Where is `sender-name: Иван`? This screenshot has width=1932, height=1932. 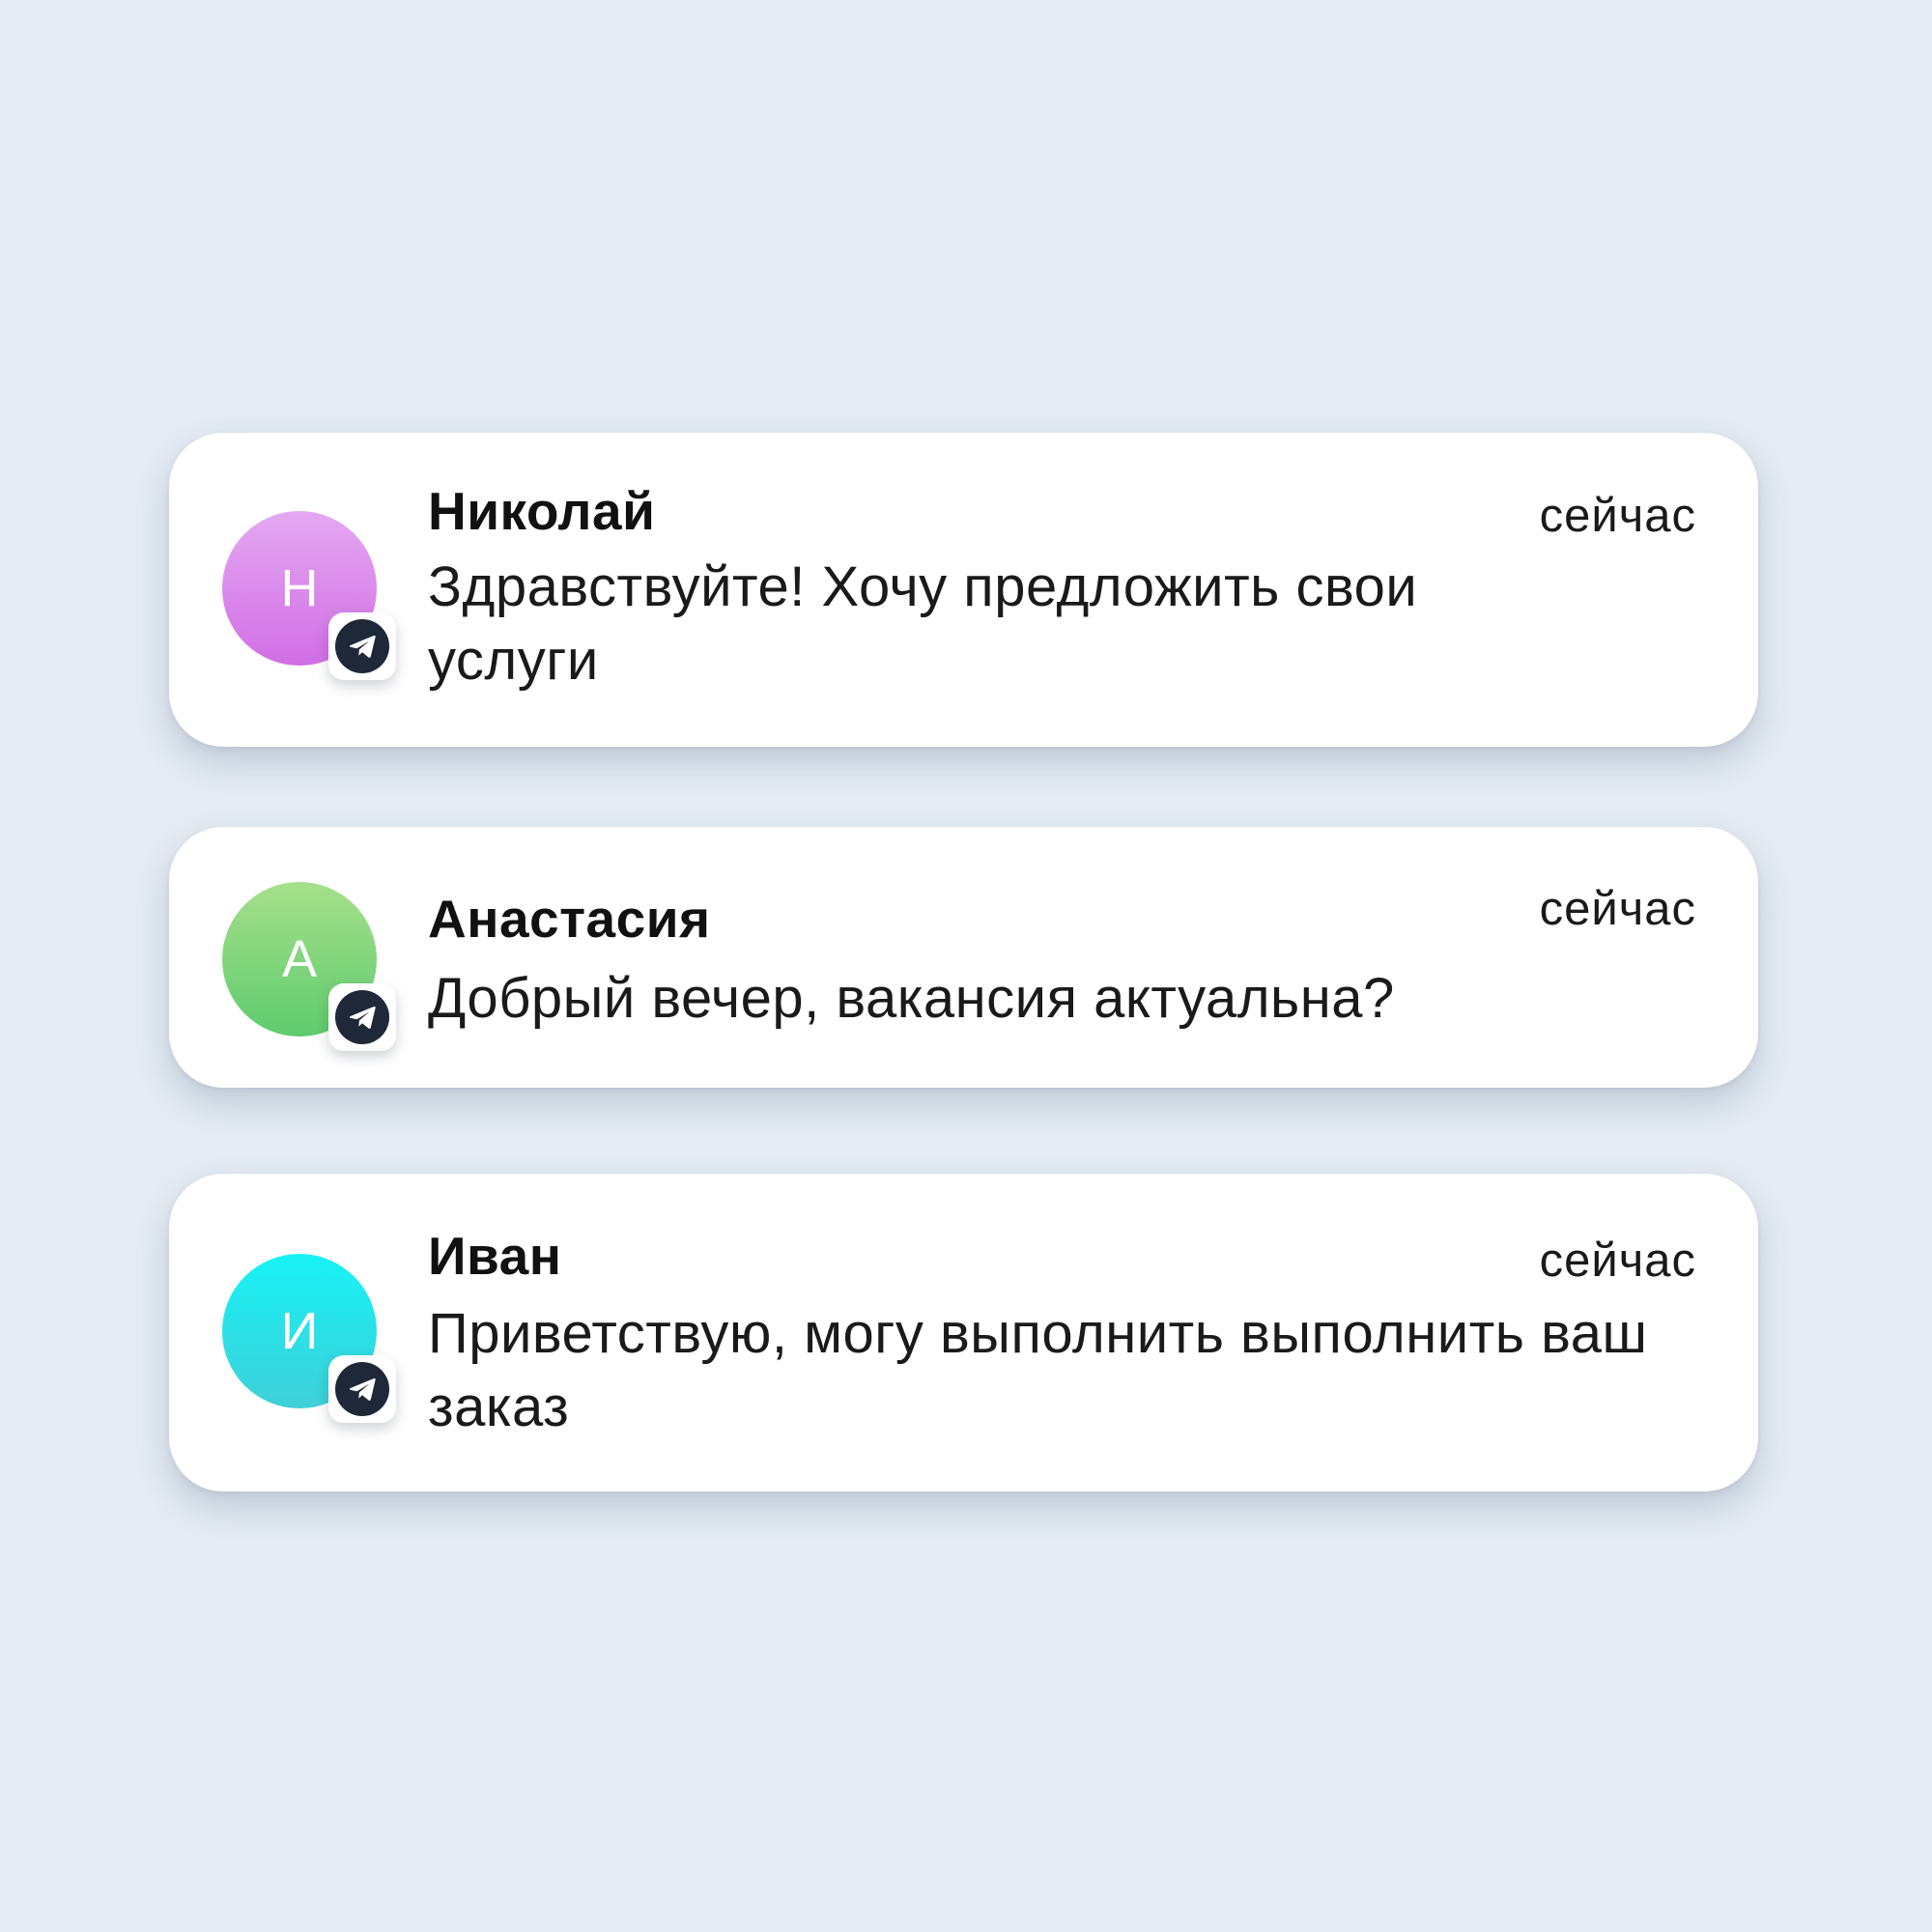
sender-name: Иван is located at coordinates (495, 1256).